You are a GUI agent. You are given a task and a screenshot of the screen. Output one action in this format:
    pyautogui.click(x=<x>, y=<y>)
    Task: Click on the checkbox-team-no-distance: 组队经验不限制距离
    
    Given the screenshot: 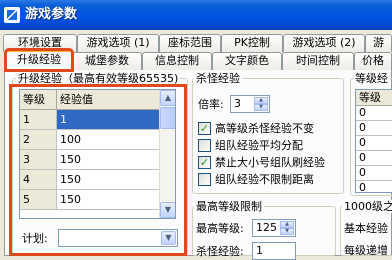 What is the action you would take?
    pyautogui.click(x=256, y=180)
    